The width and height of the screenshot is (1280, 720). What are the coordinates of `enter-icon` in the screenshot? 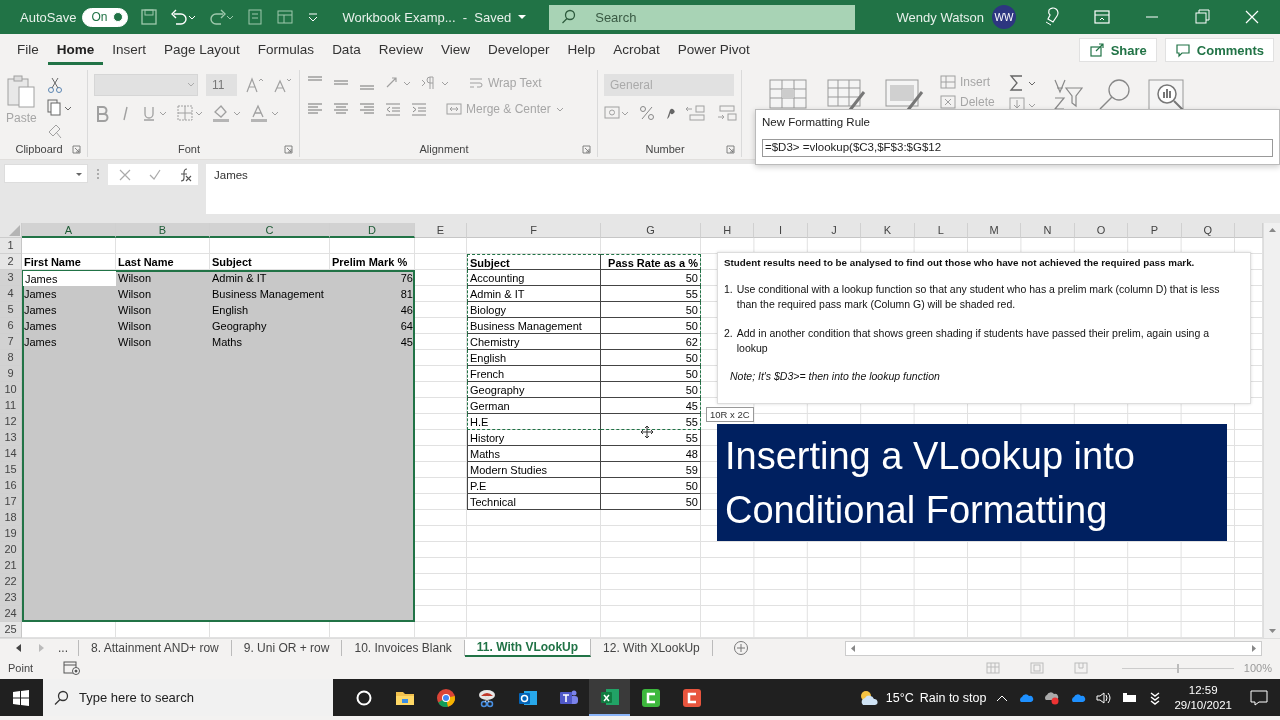 It's located at (155, 174).